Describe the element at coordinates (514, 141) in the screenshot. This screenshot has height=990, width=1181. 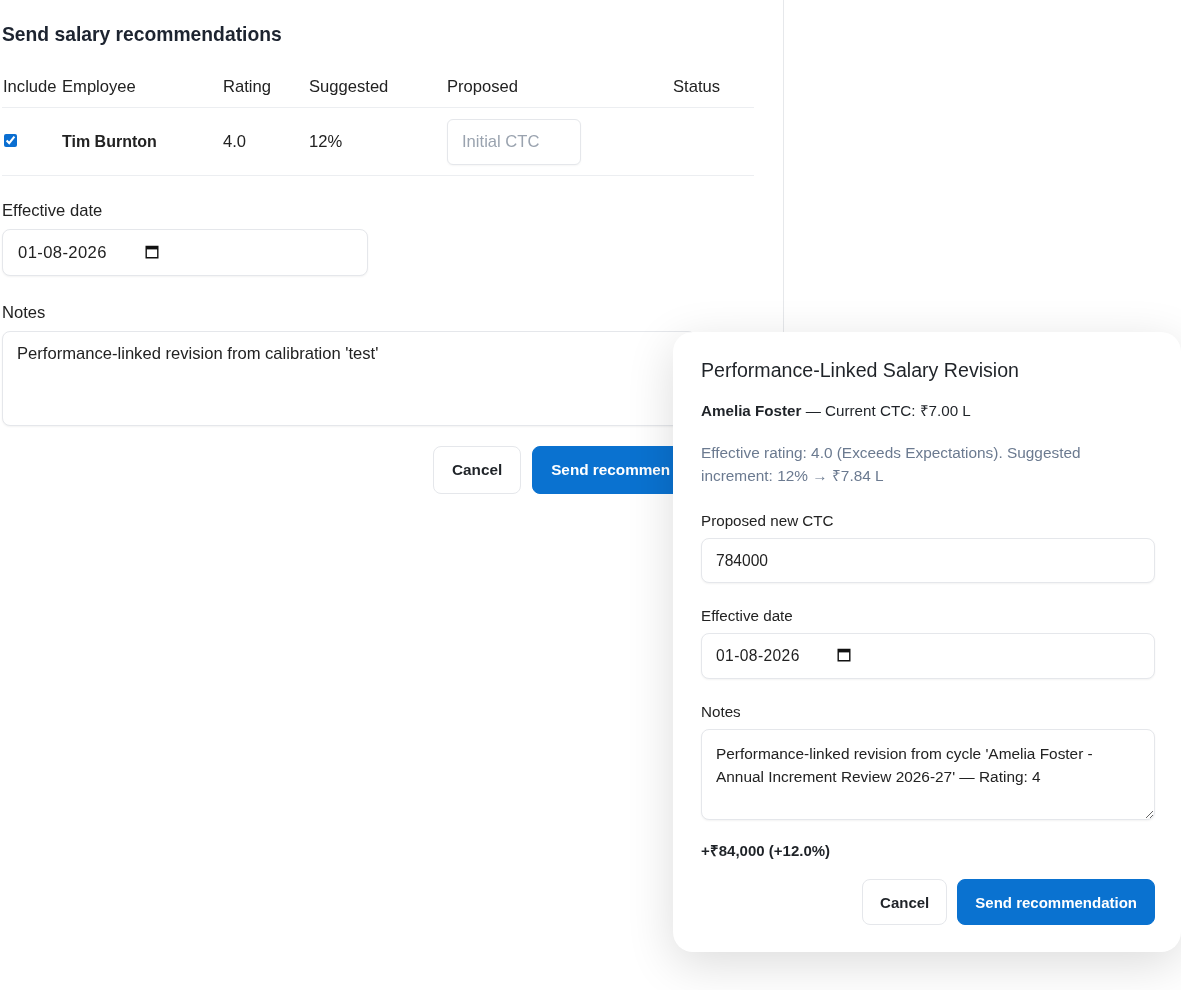
I see `ctc-input: Initial CTC` at that location.